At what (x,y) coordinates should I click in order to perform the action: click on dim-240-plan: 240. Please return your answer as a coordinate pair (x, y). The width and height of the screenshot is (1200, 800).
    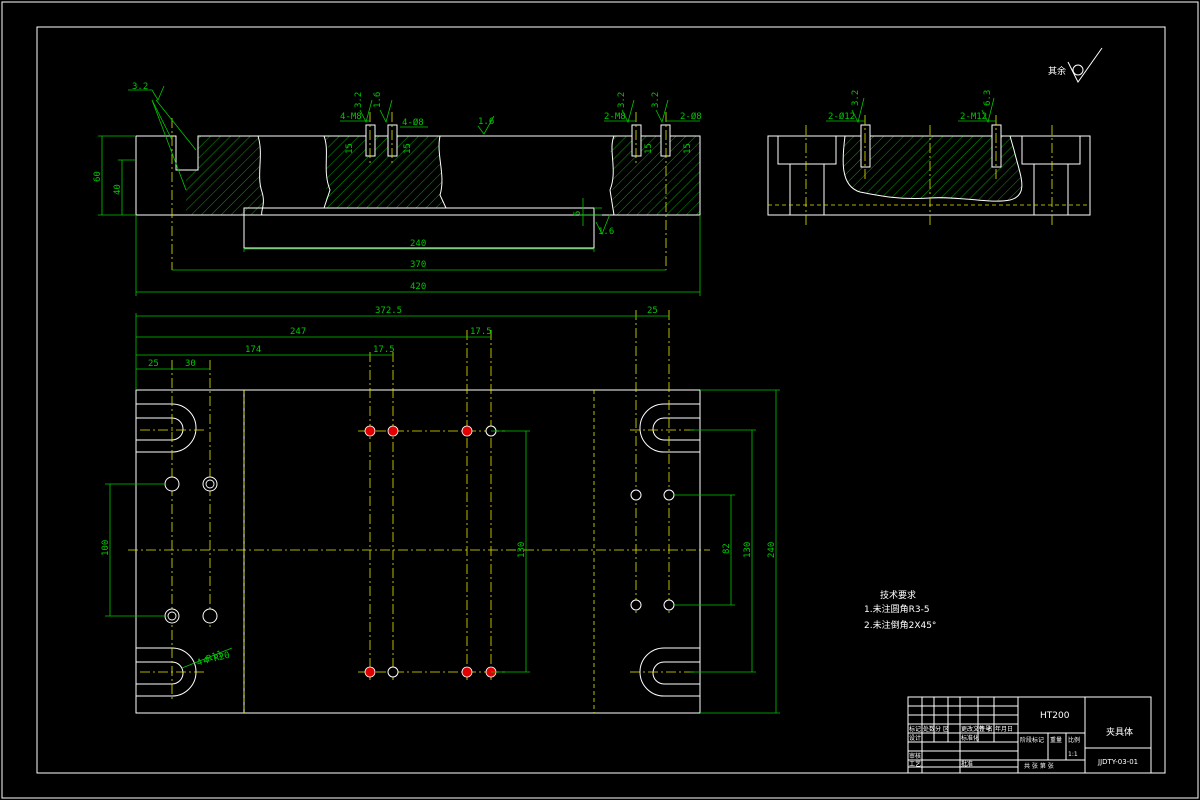
    Looking at the image, I should click on (772, 550).